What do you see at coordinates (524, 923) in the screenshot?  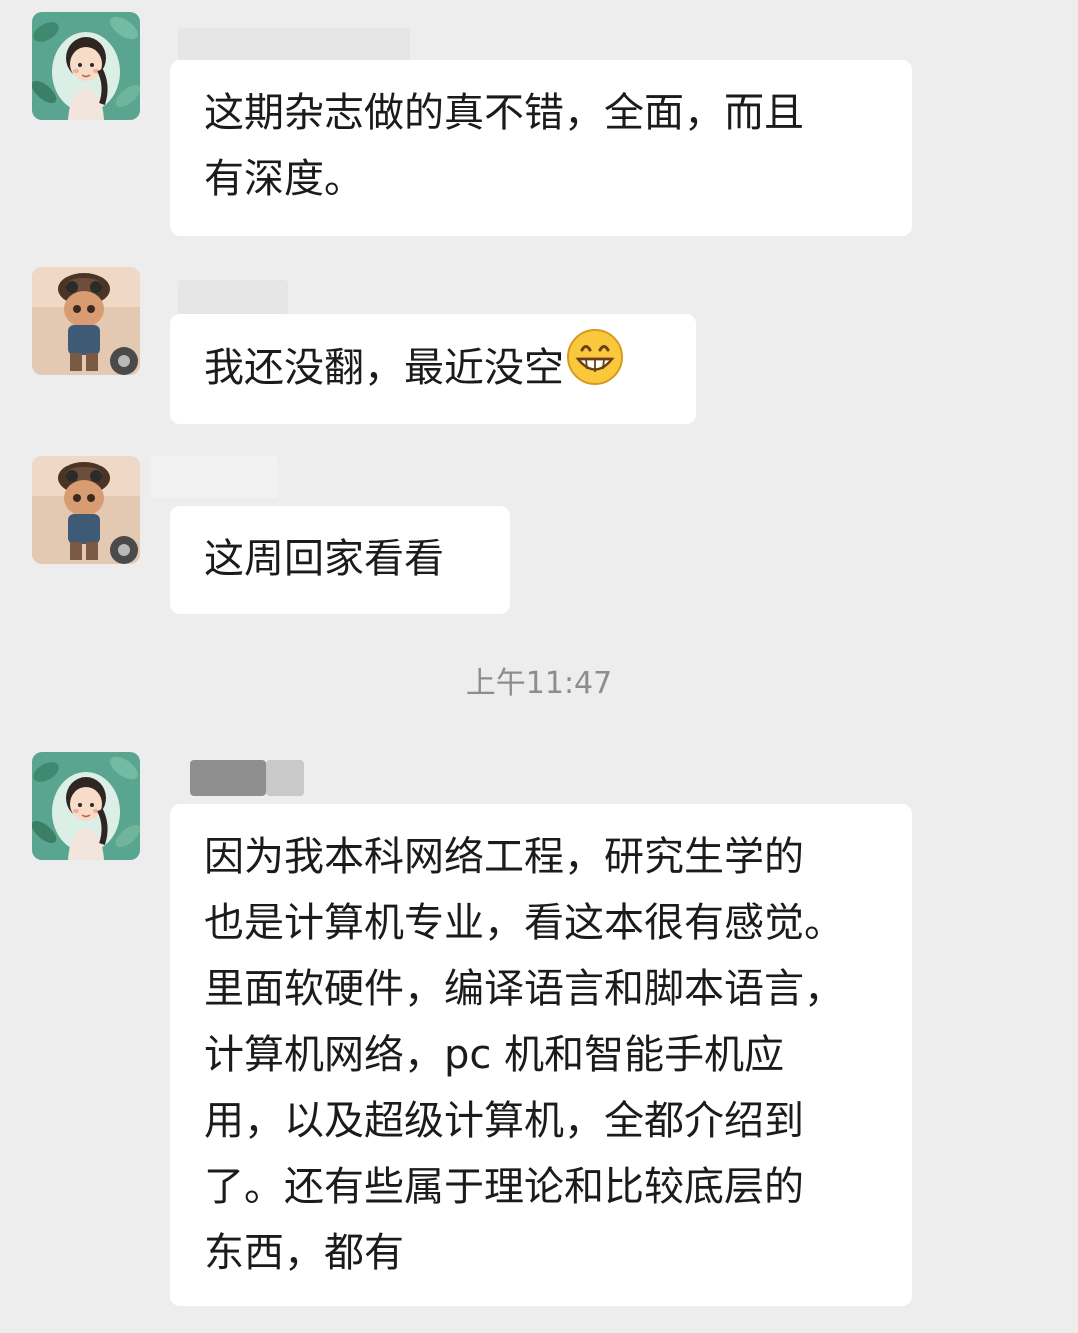 I see `message-text-line: 也是计算机专业，看这本很有感觉。` at bounding box center [524, 923].